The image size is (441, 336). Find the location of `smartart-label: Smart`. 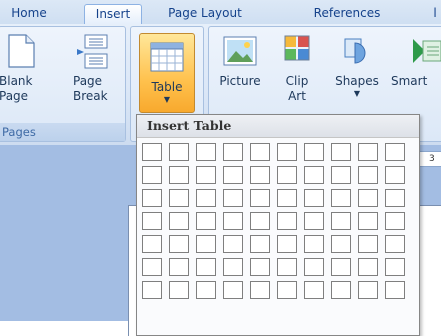

smartart-label: Smart is located at coordinates (409, 81).